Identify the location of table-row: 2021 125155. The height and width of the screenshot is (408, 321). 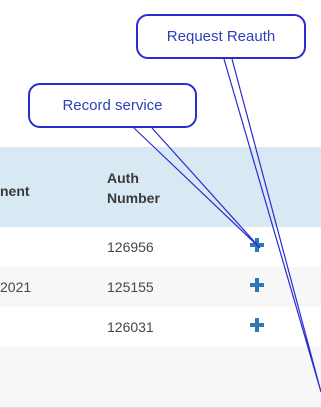
(160, 287).